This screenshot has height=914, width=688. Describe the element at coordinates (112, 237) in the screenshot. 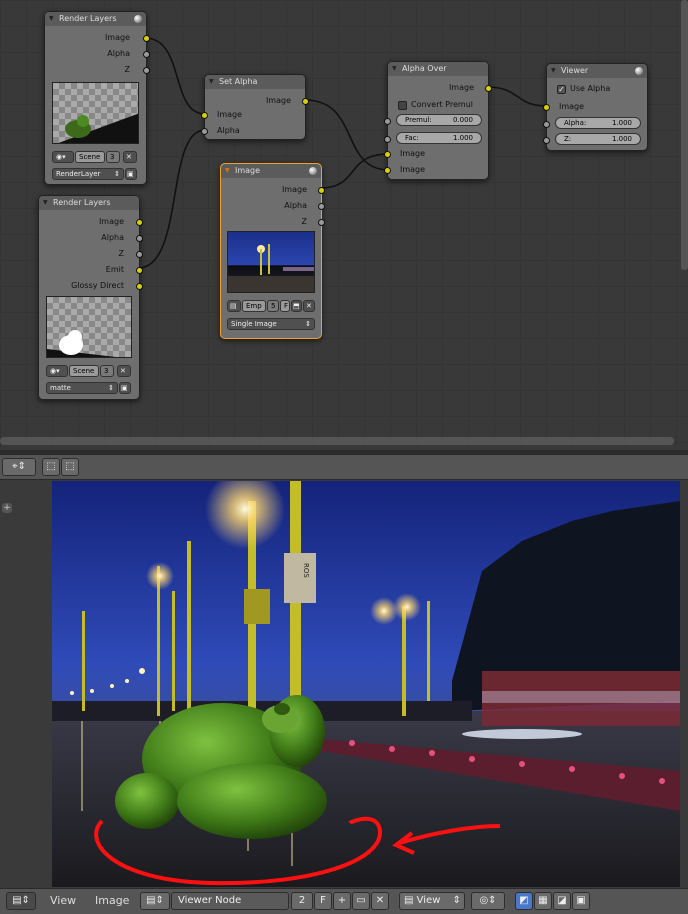

I see `output-alpha: Alpha` at that location.